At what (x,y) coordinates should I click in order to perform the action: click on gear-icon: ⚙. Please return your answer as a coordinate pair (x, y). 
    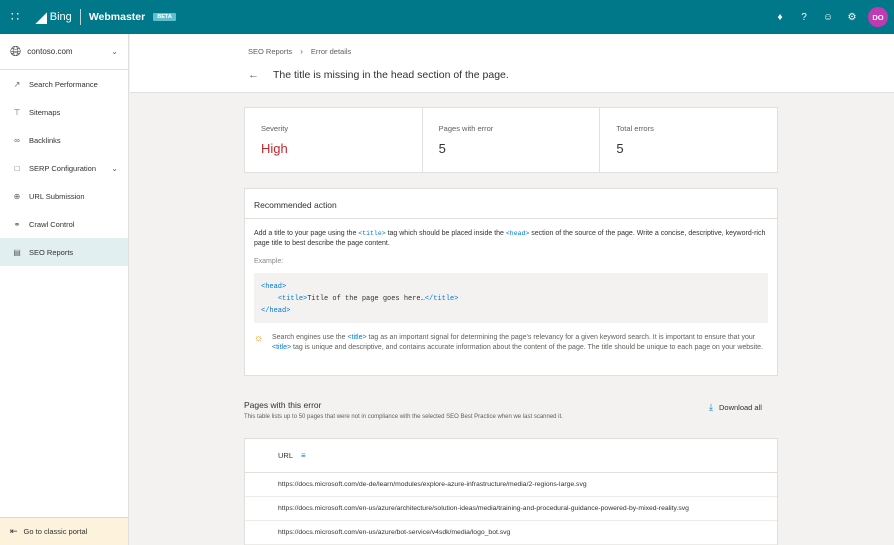
    Looking at the image, I should click on (852, 17).